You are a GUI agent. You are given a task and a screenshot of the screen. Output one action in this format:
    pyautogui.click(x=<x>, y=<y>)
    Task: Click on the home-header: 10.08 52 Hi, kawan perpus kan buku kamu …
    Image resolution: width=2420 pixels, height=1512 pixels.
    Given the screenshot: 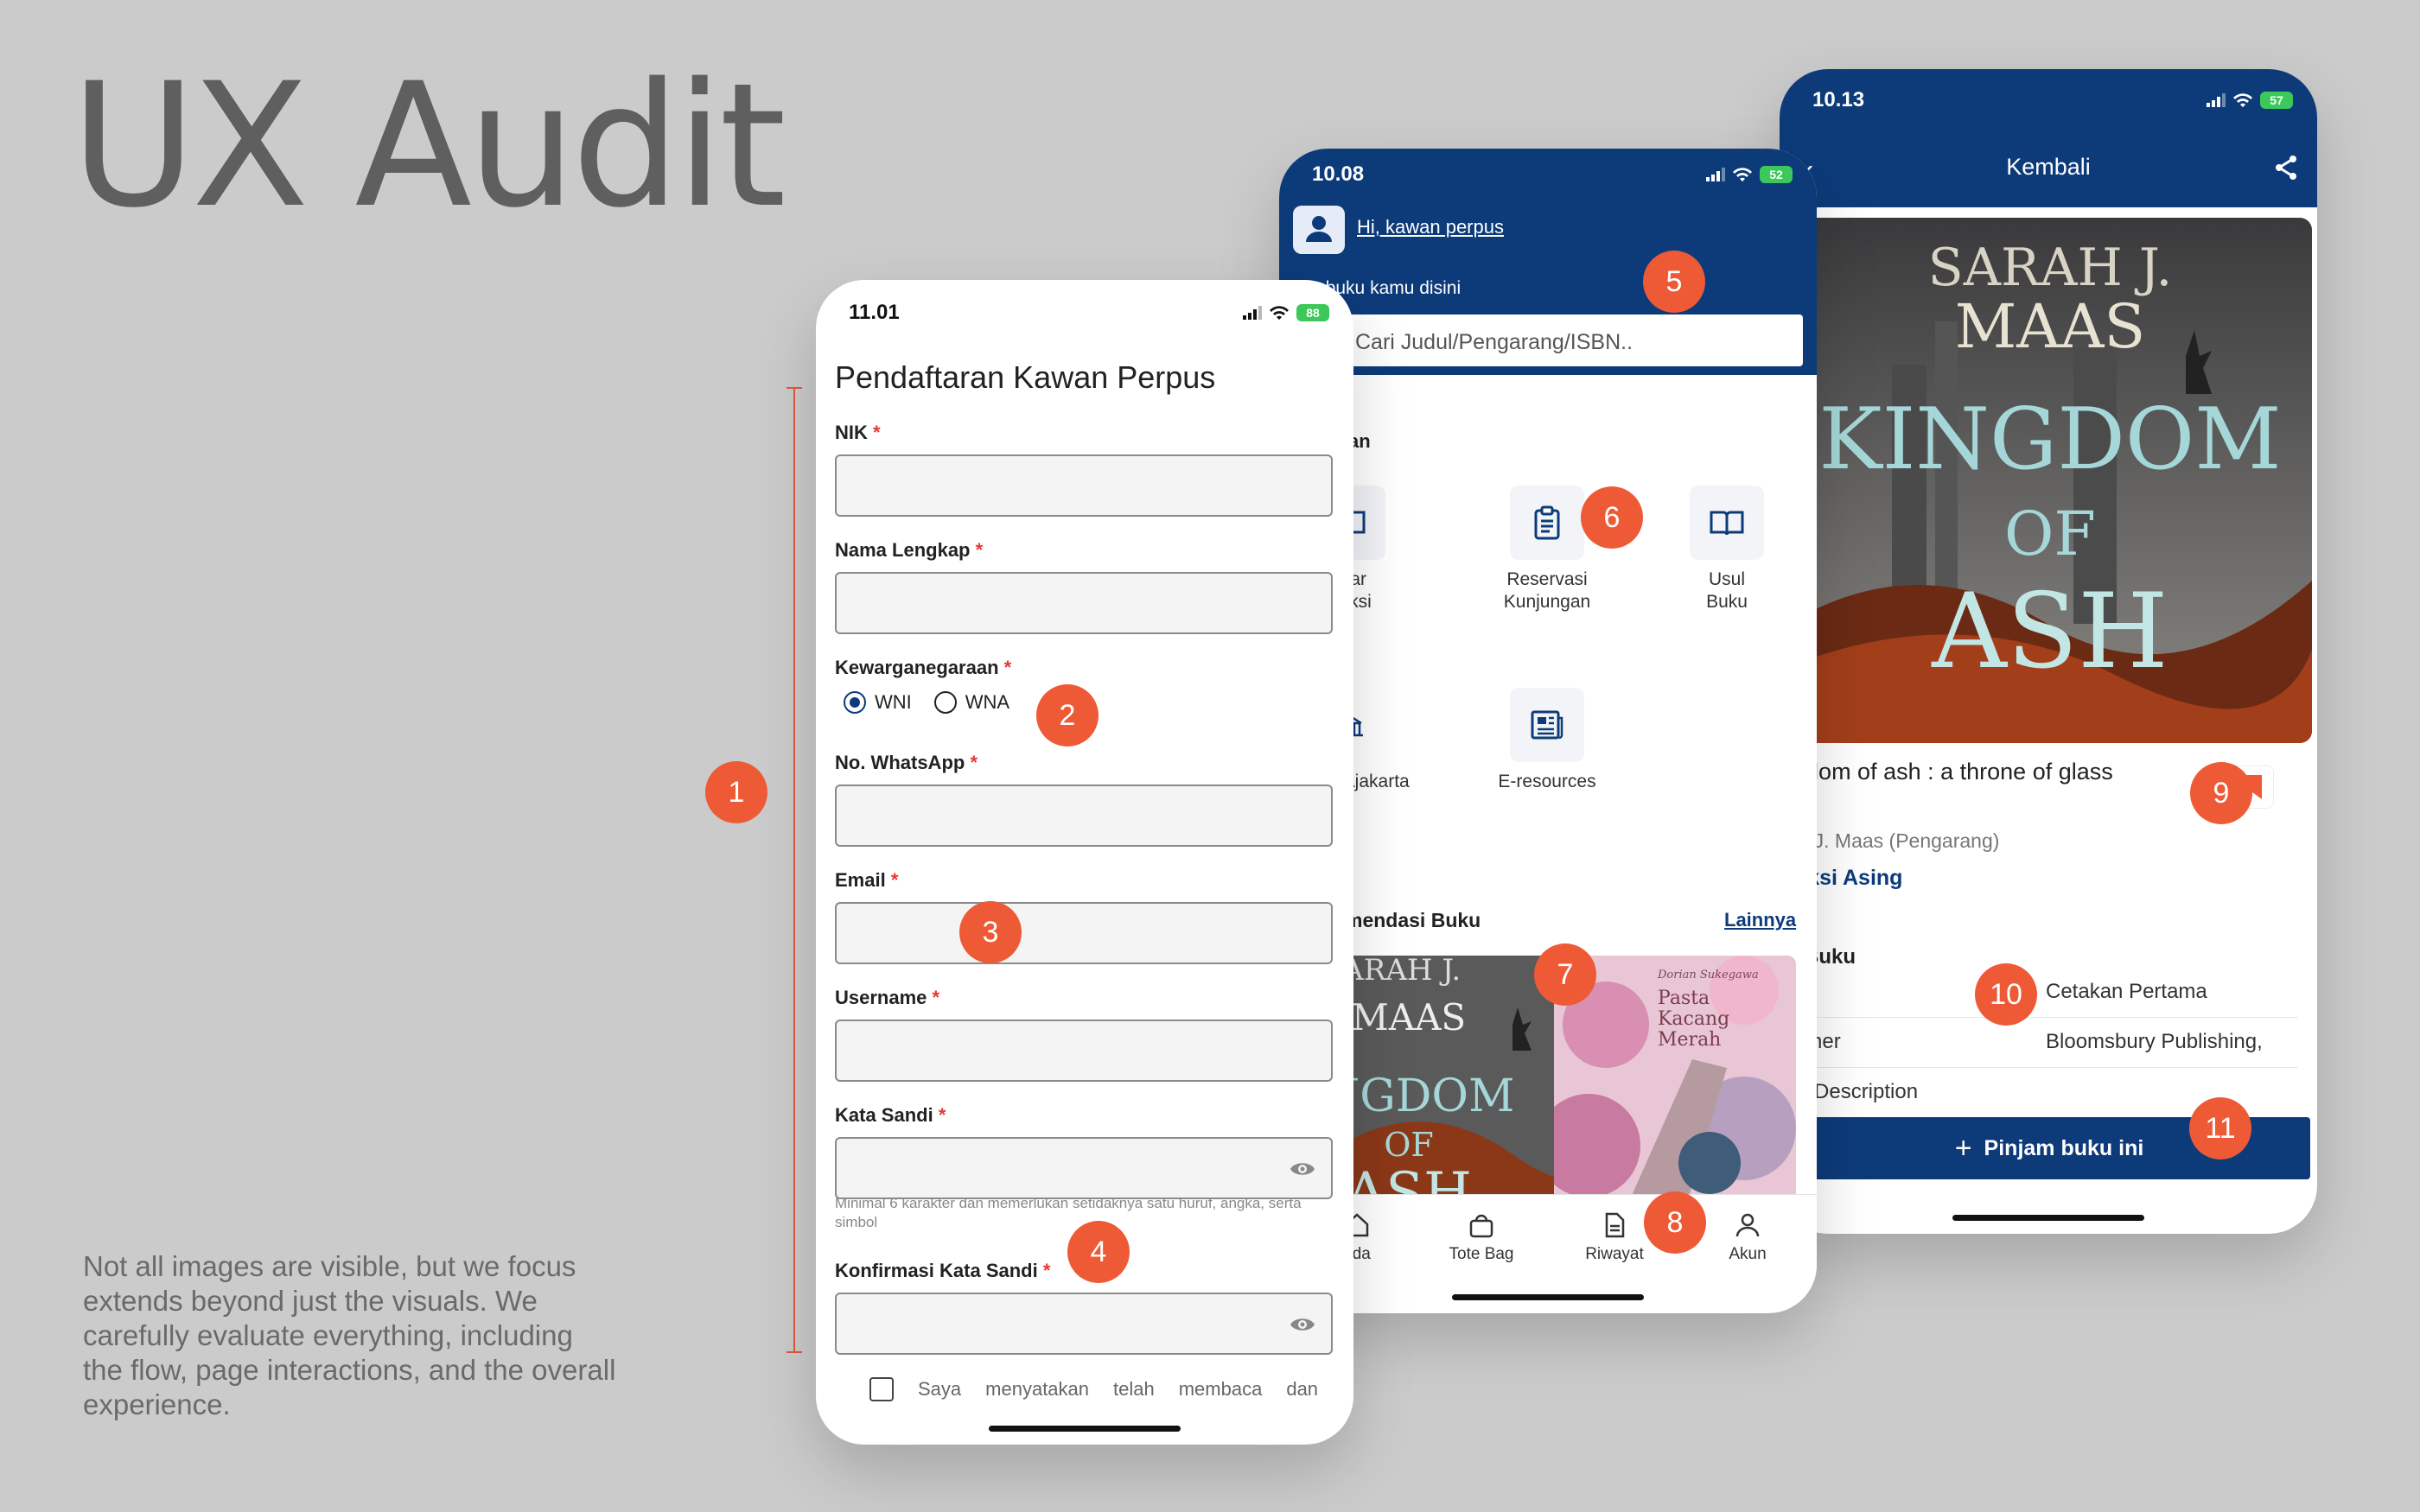 What is the action you would take?
    pyautogui.click(x=1548, y=262)
    